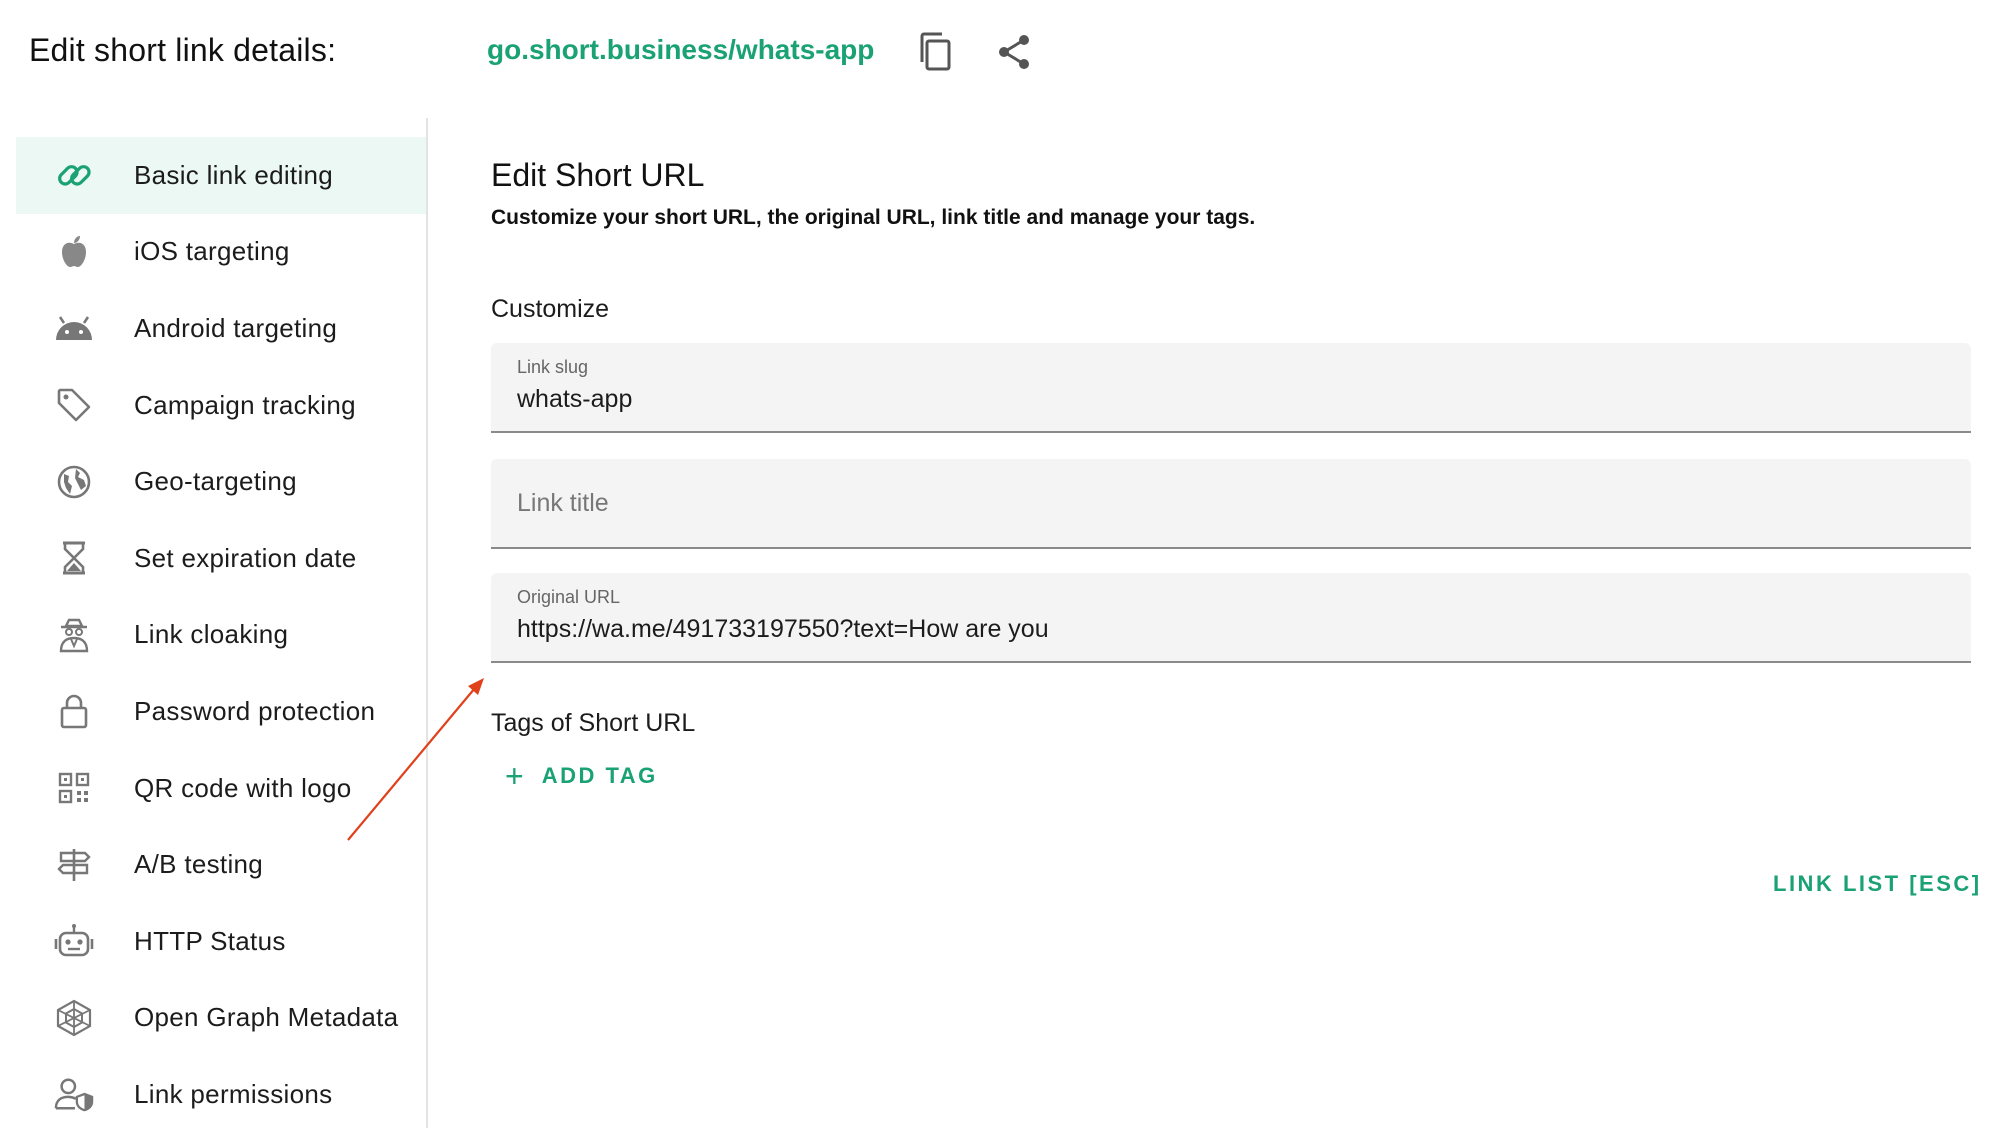  What do you see at coordinates (211, 634) in the screenshot?
I see `sidebar-item-label: Link cloaking` at bounding box center [211, 634].